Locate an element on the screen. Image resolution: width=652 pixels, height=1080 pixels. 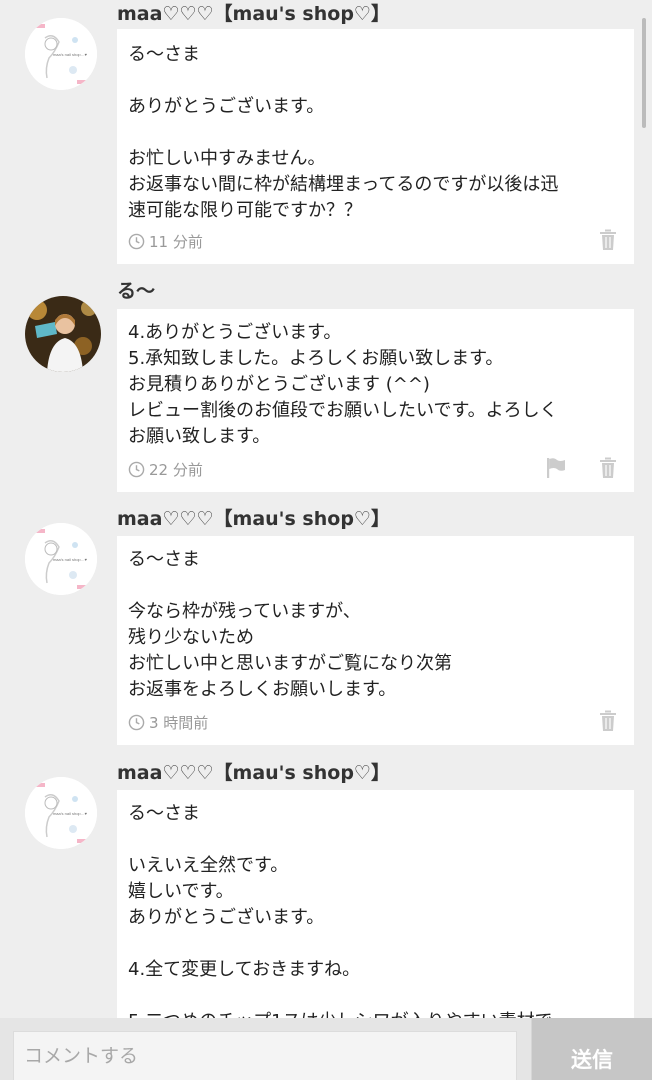
scrollbar-thumb is located at coordinates (644, 73).